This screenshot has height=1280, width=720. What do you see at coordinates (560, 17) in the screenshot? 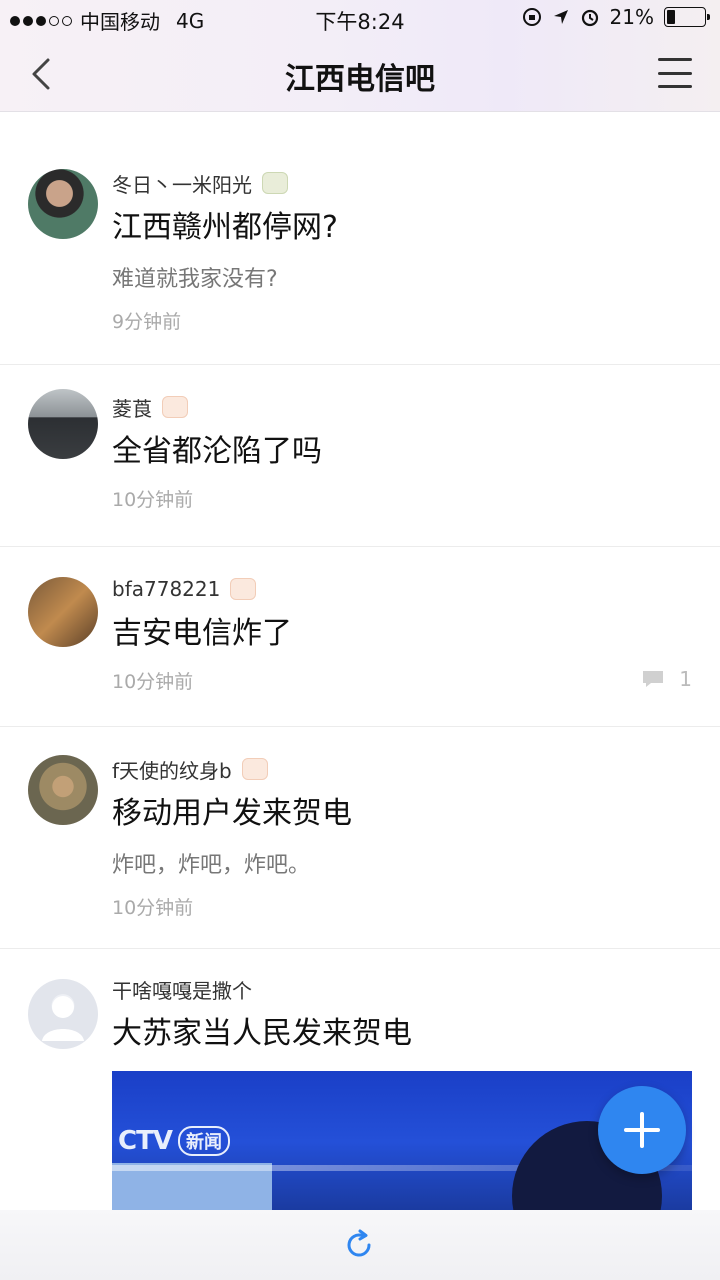
I see `location-arrow-icon` at bounding box center [560, 17].